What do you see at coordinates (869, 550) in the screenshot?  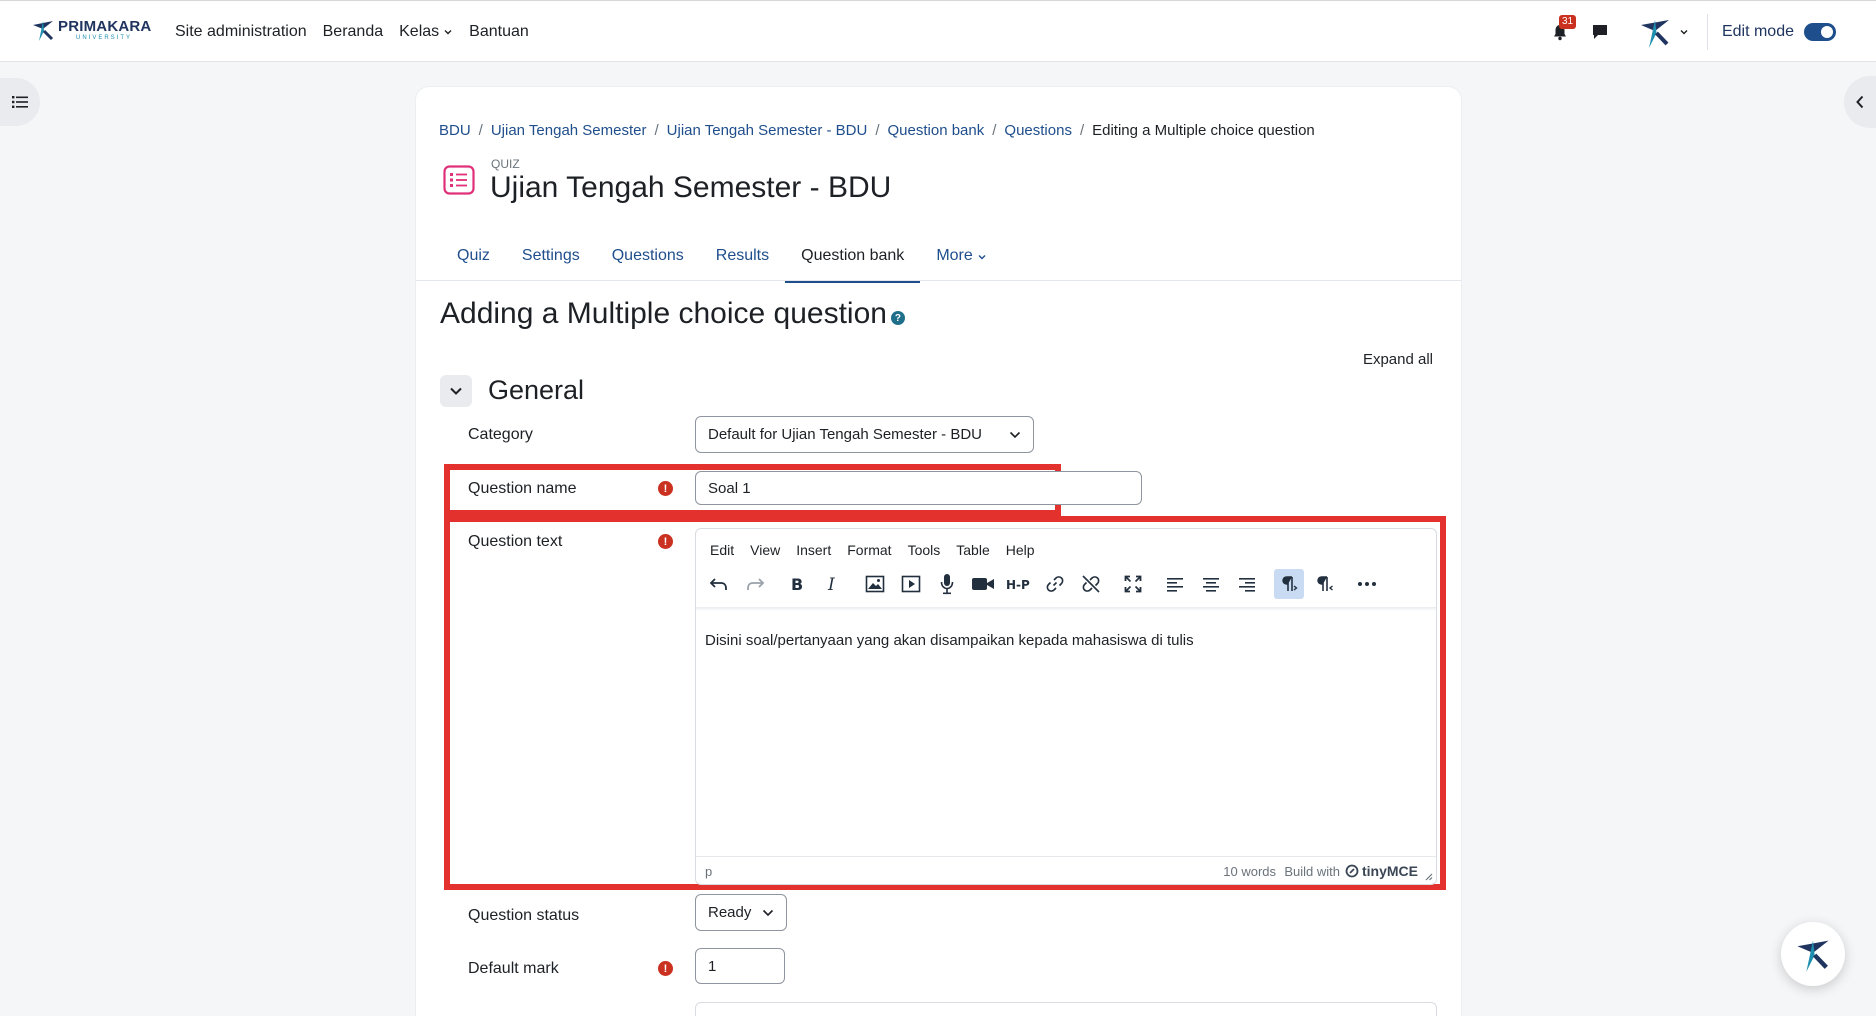 I see `editor-menu-format: Format` at bounding box center [869, 550].